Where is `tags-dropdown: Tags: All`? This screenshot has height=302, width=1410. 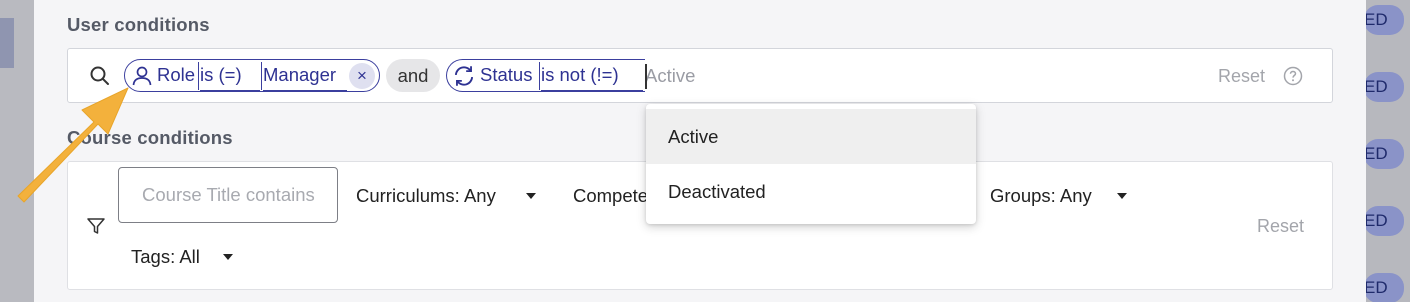 tags-dropdown: Tags: All is located at coordinates (165, 257).